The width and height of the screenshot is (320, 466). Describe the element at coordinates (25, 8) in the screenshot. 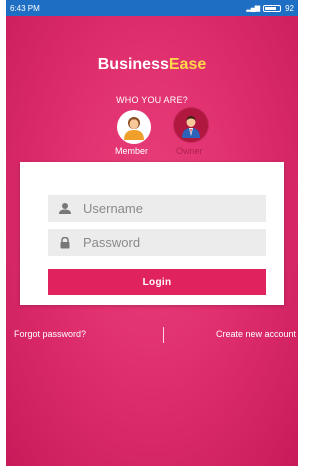

I see `status-time: 6:43 PM` at that location.